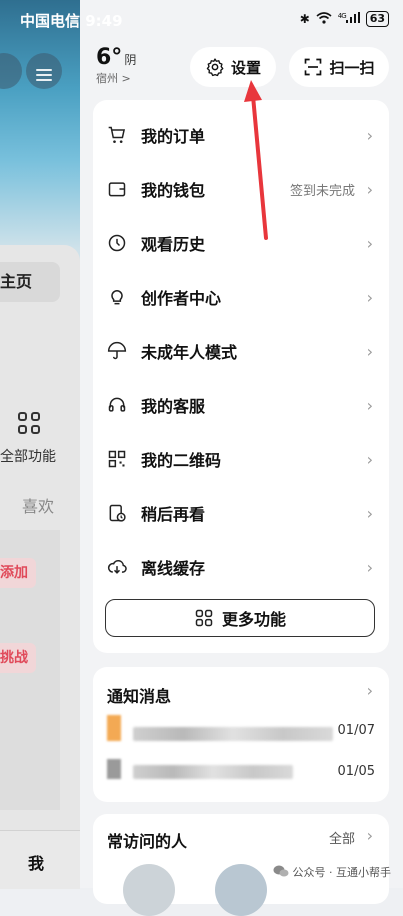  What do you see at coordinates (117, 134) in the screenshot?
I see `cart-icon` at bounding box center [117, 134].